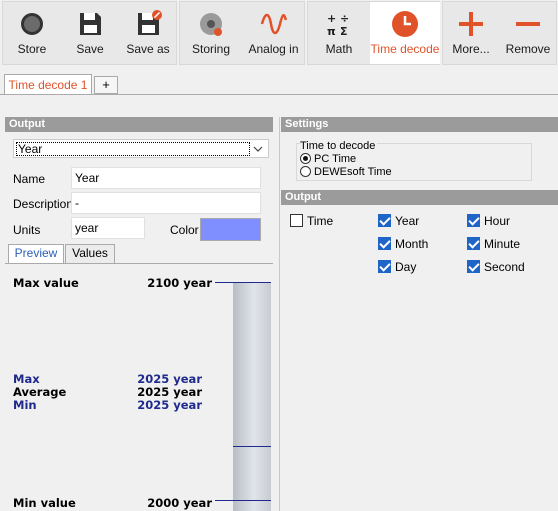 The image size is (558, 511). I want to click on toolbar-group-setup: Storing Analog in, so click(242, 33).